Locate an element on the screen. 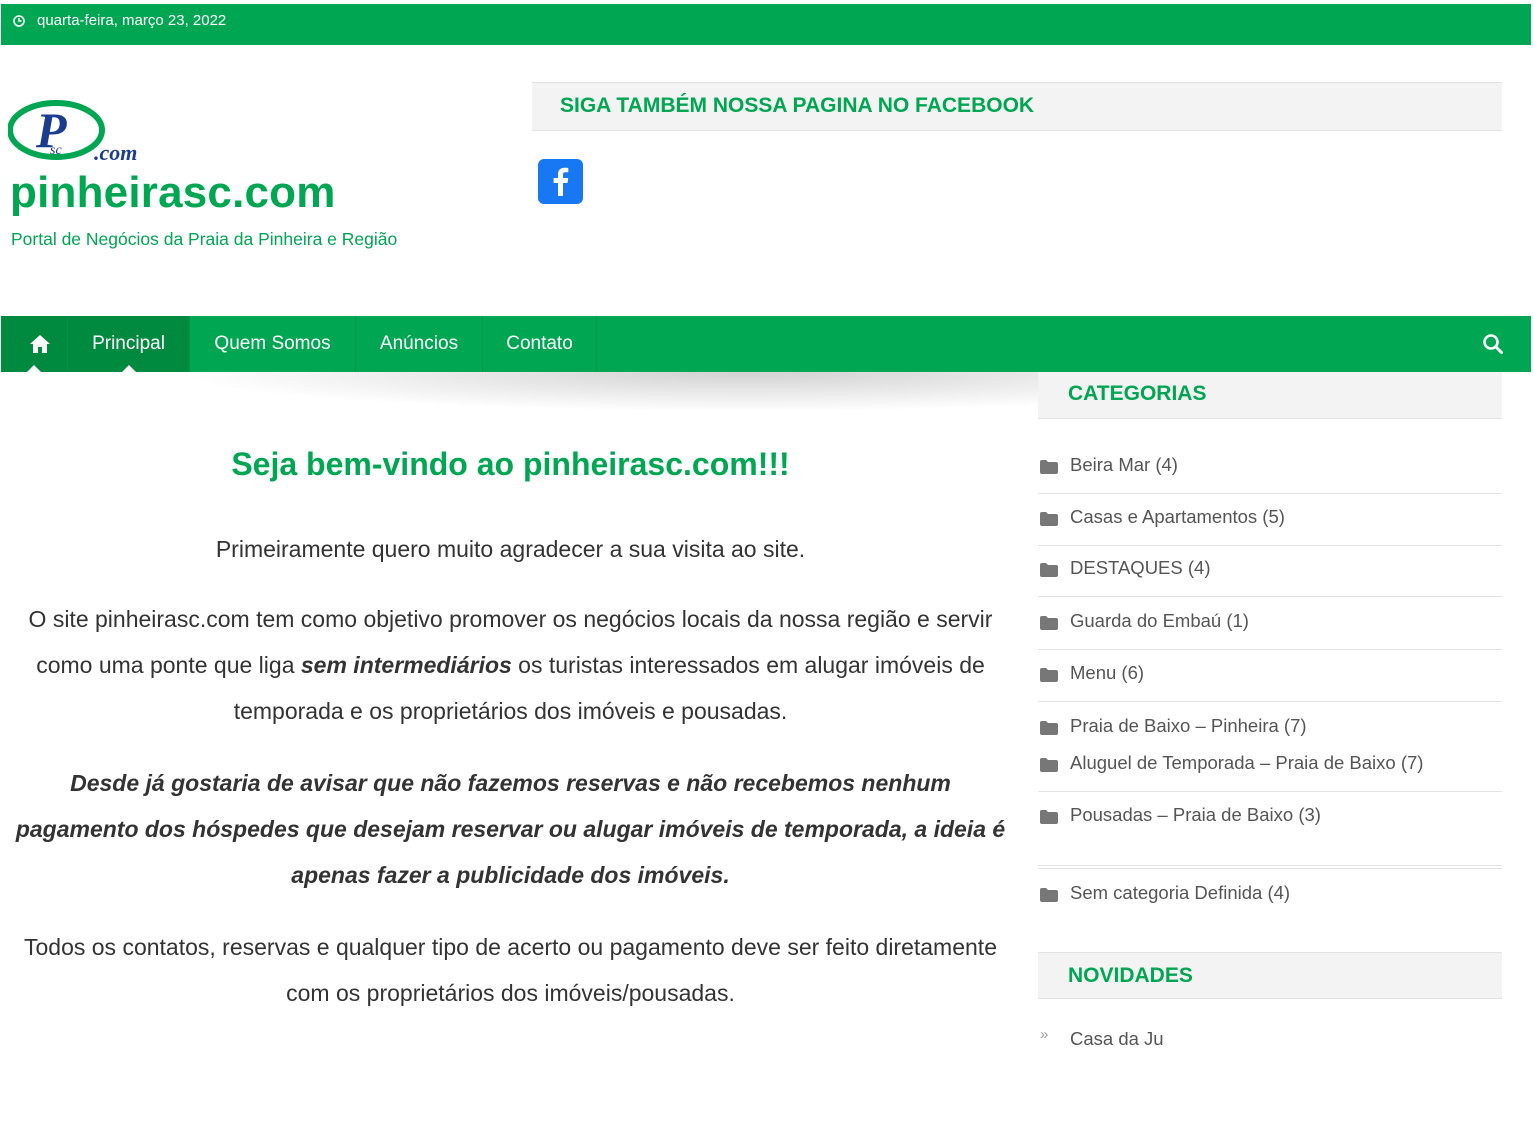 Image resolution: width=1533 pixels, height=1146 pixels. nav-item-label: Principal is located at coordinates (128, 343).